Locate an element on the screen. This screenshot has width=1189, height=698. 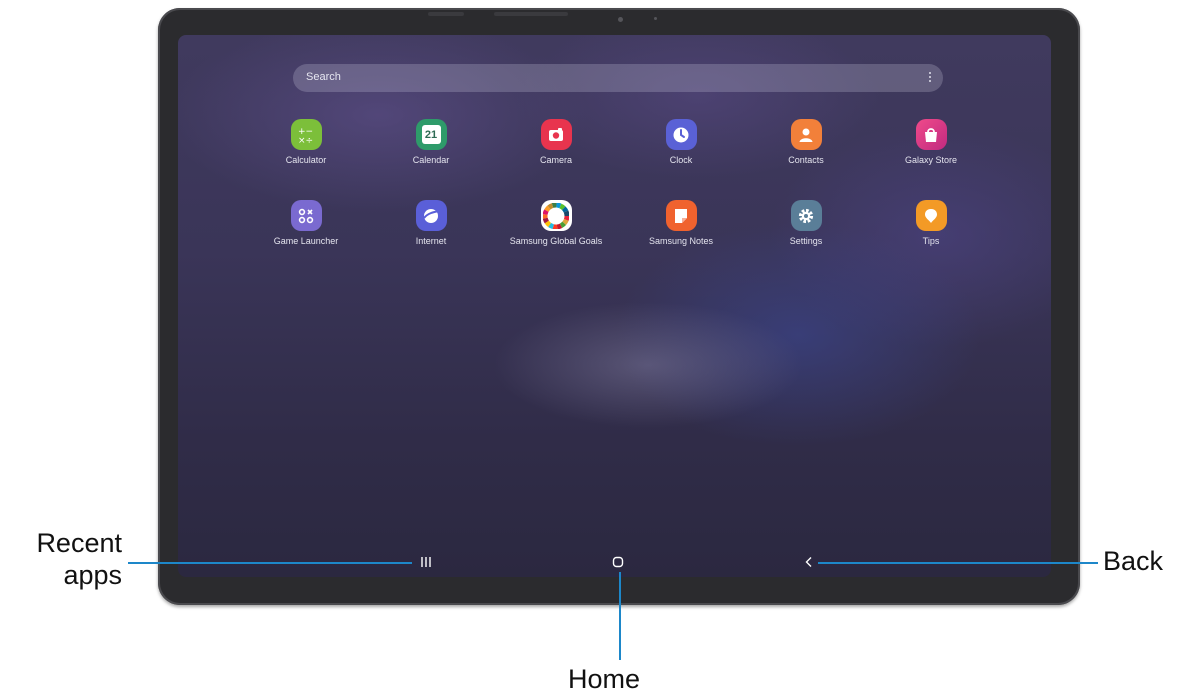
calculator-icon: +− ×÷ is located at coordinates (306, 134).